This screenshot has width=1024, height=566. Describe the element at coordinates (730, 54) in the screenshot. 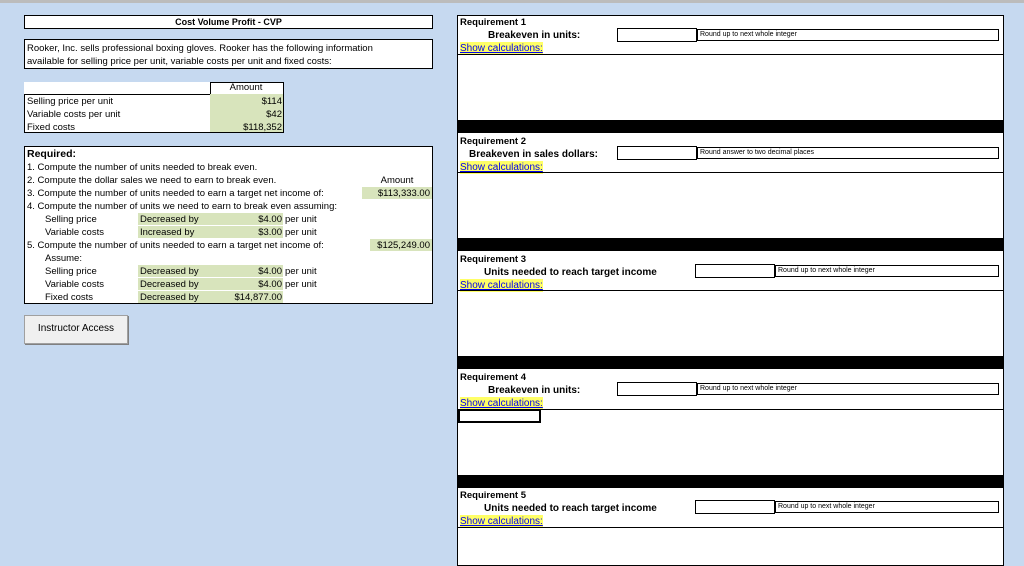

I see `req1-work-divider` at that location.